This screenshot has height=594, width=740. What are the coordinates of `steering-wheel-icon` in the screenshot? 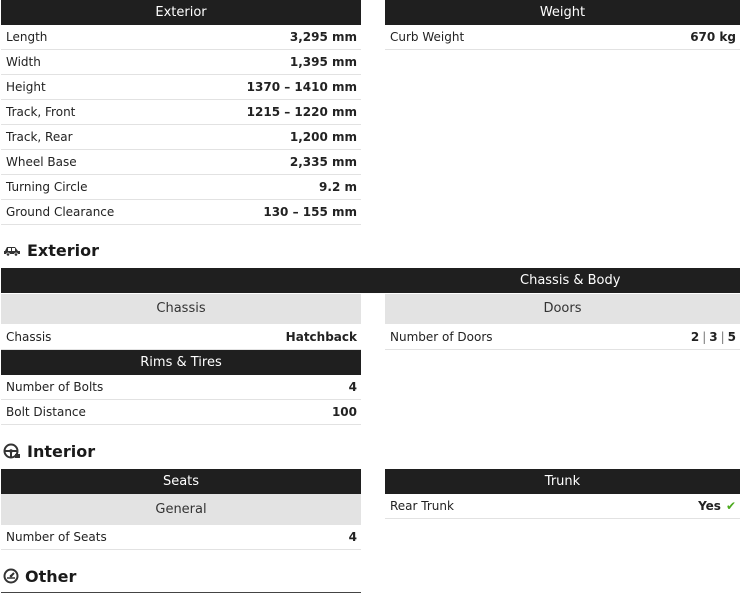 It's located at (11, 451).